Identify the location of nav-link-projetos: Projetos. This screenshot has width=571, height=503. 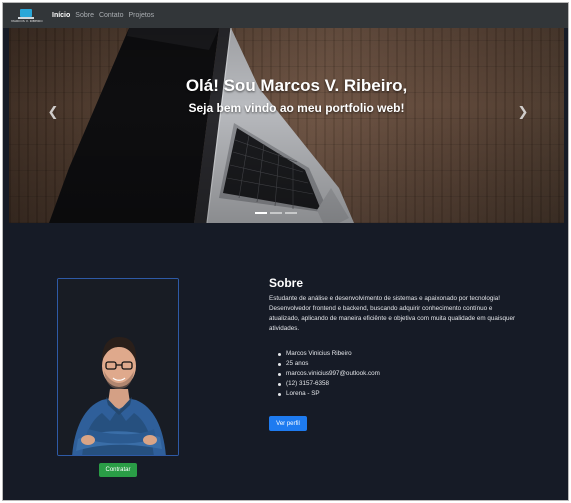
(142, 15).